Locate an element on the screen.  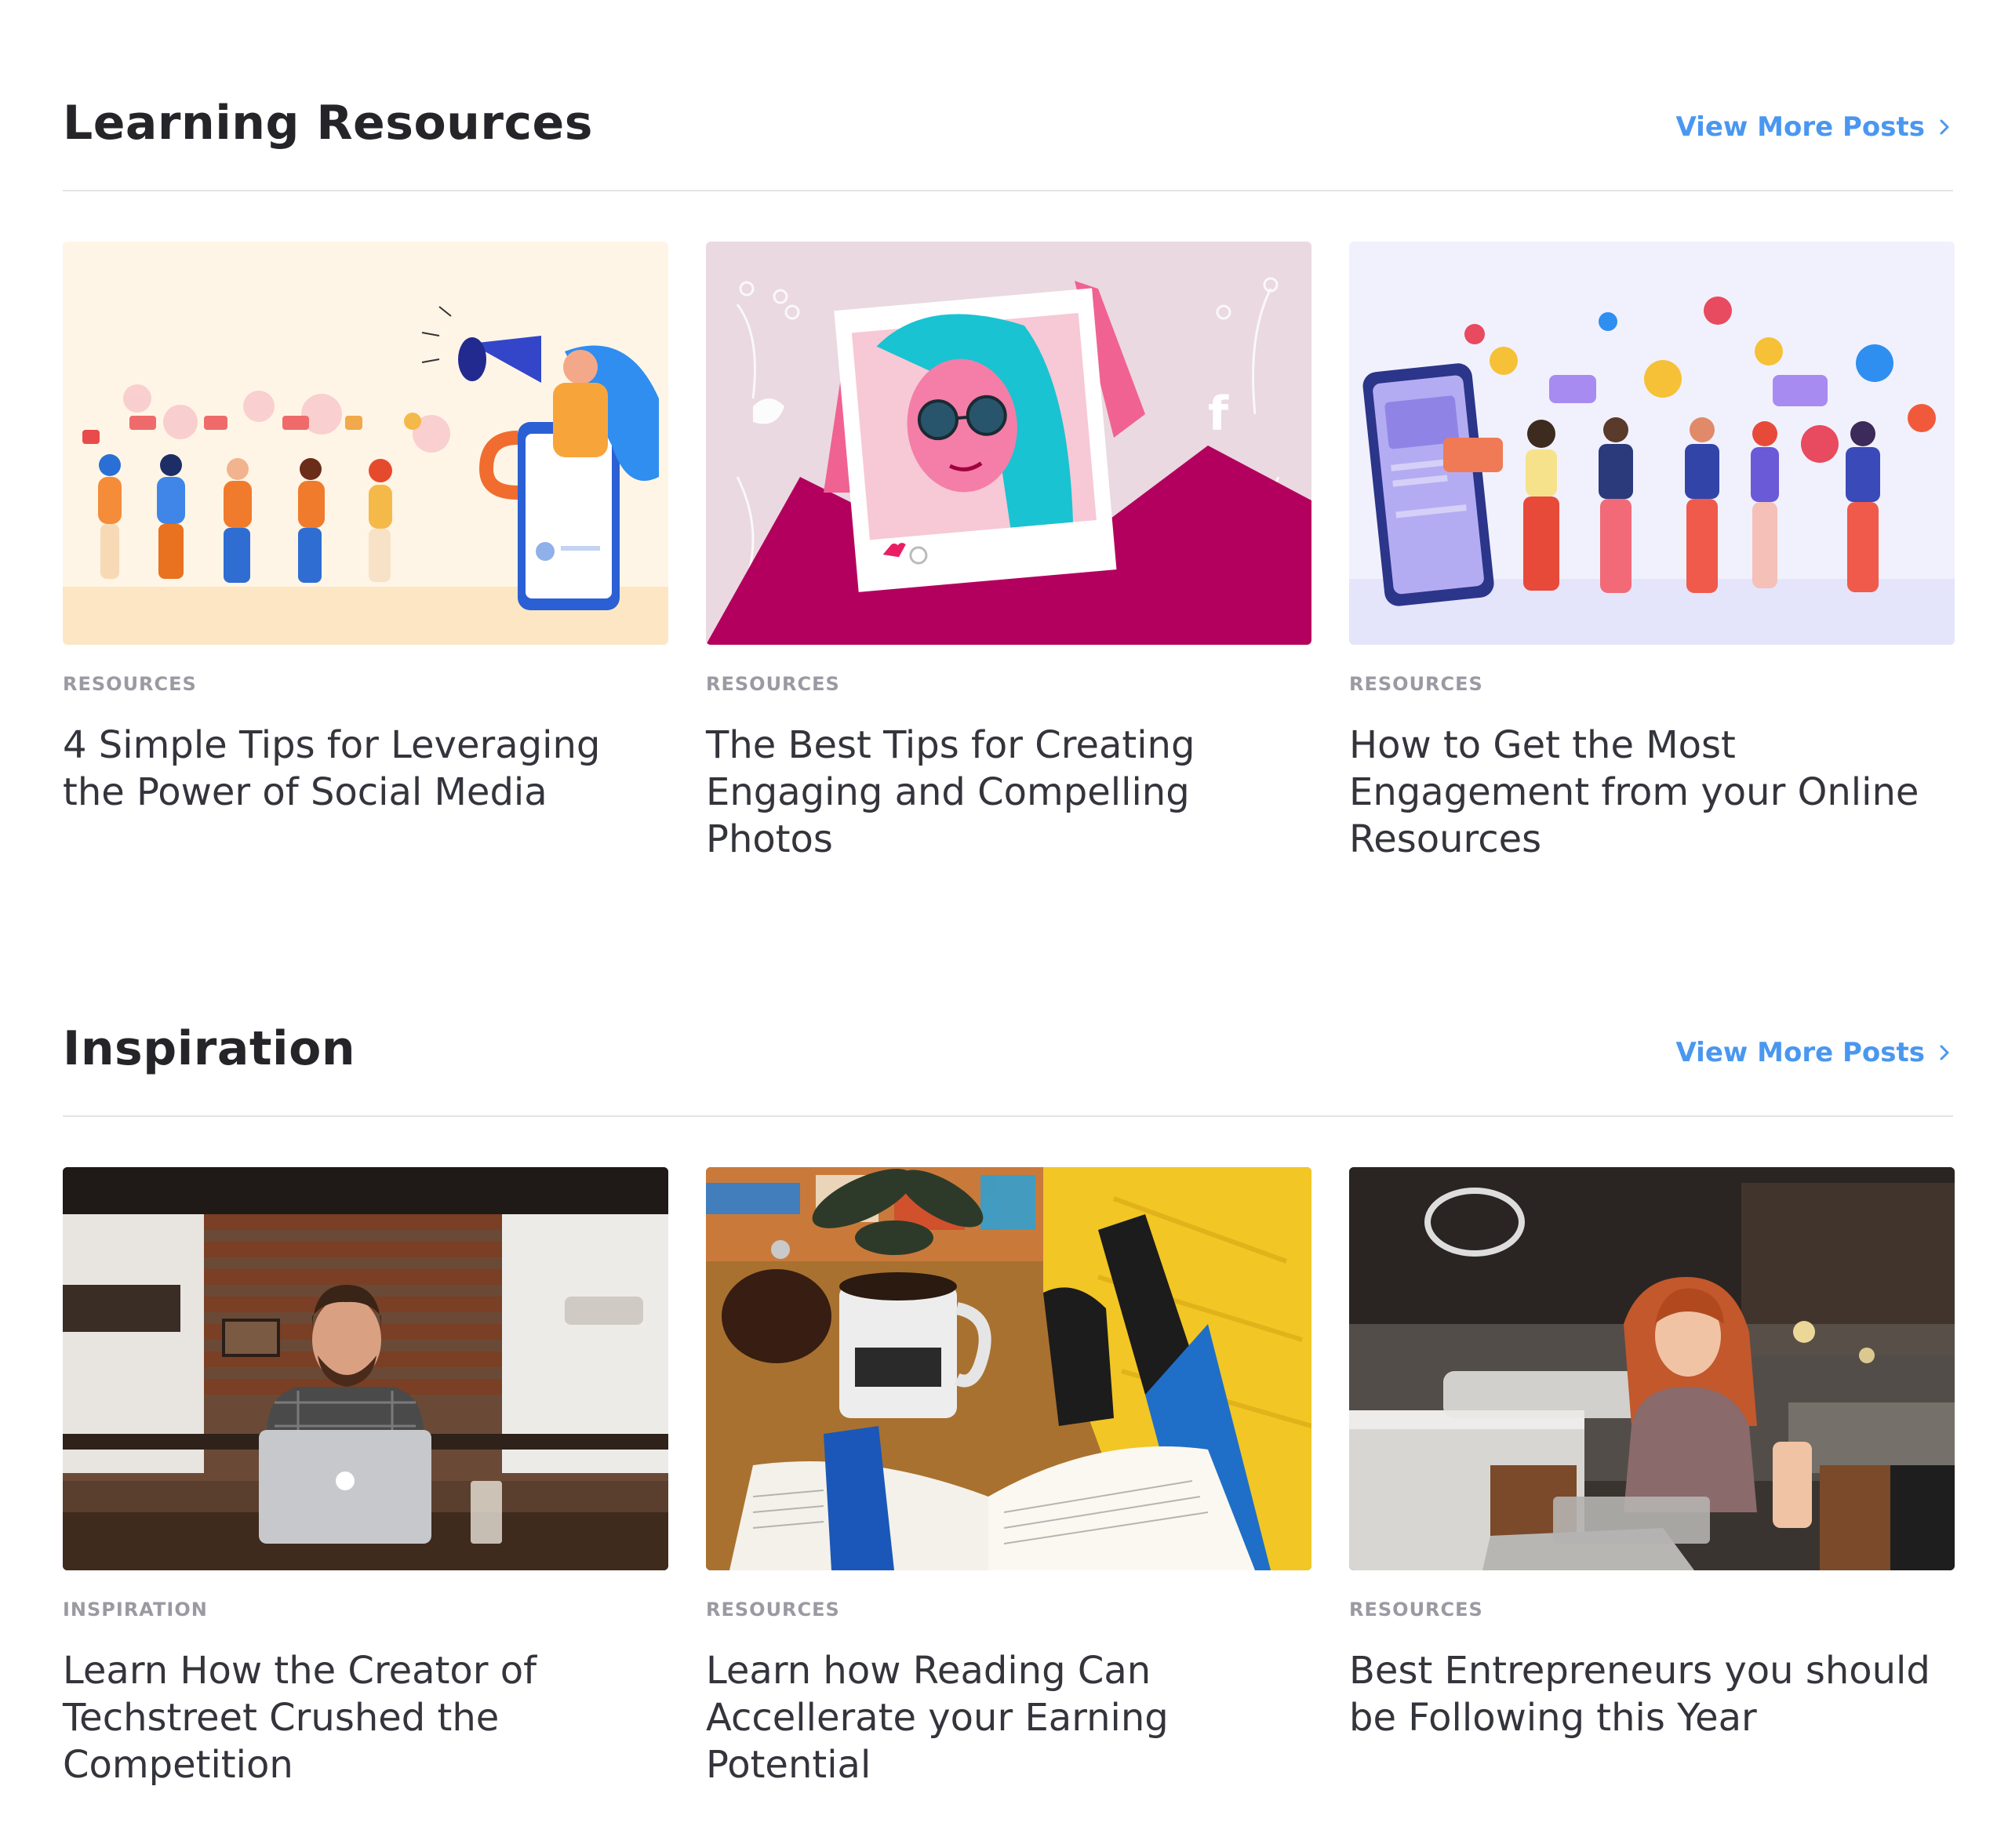
photo-frame-illustration: f is located at coordinates (1008, 443).